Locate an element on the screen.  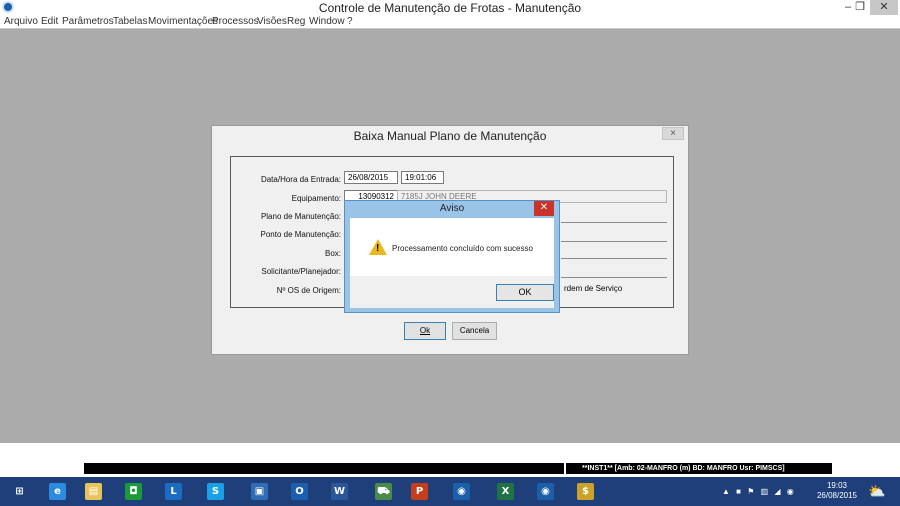
skype-icon: S is located at coordinates (215, 491).